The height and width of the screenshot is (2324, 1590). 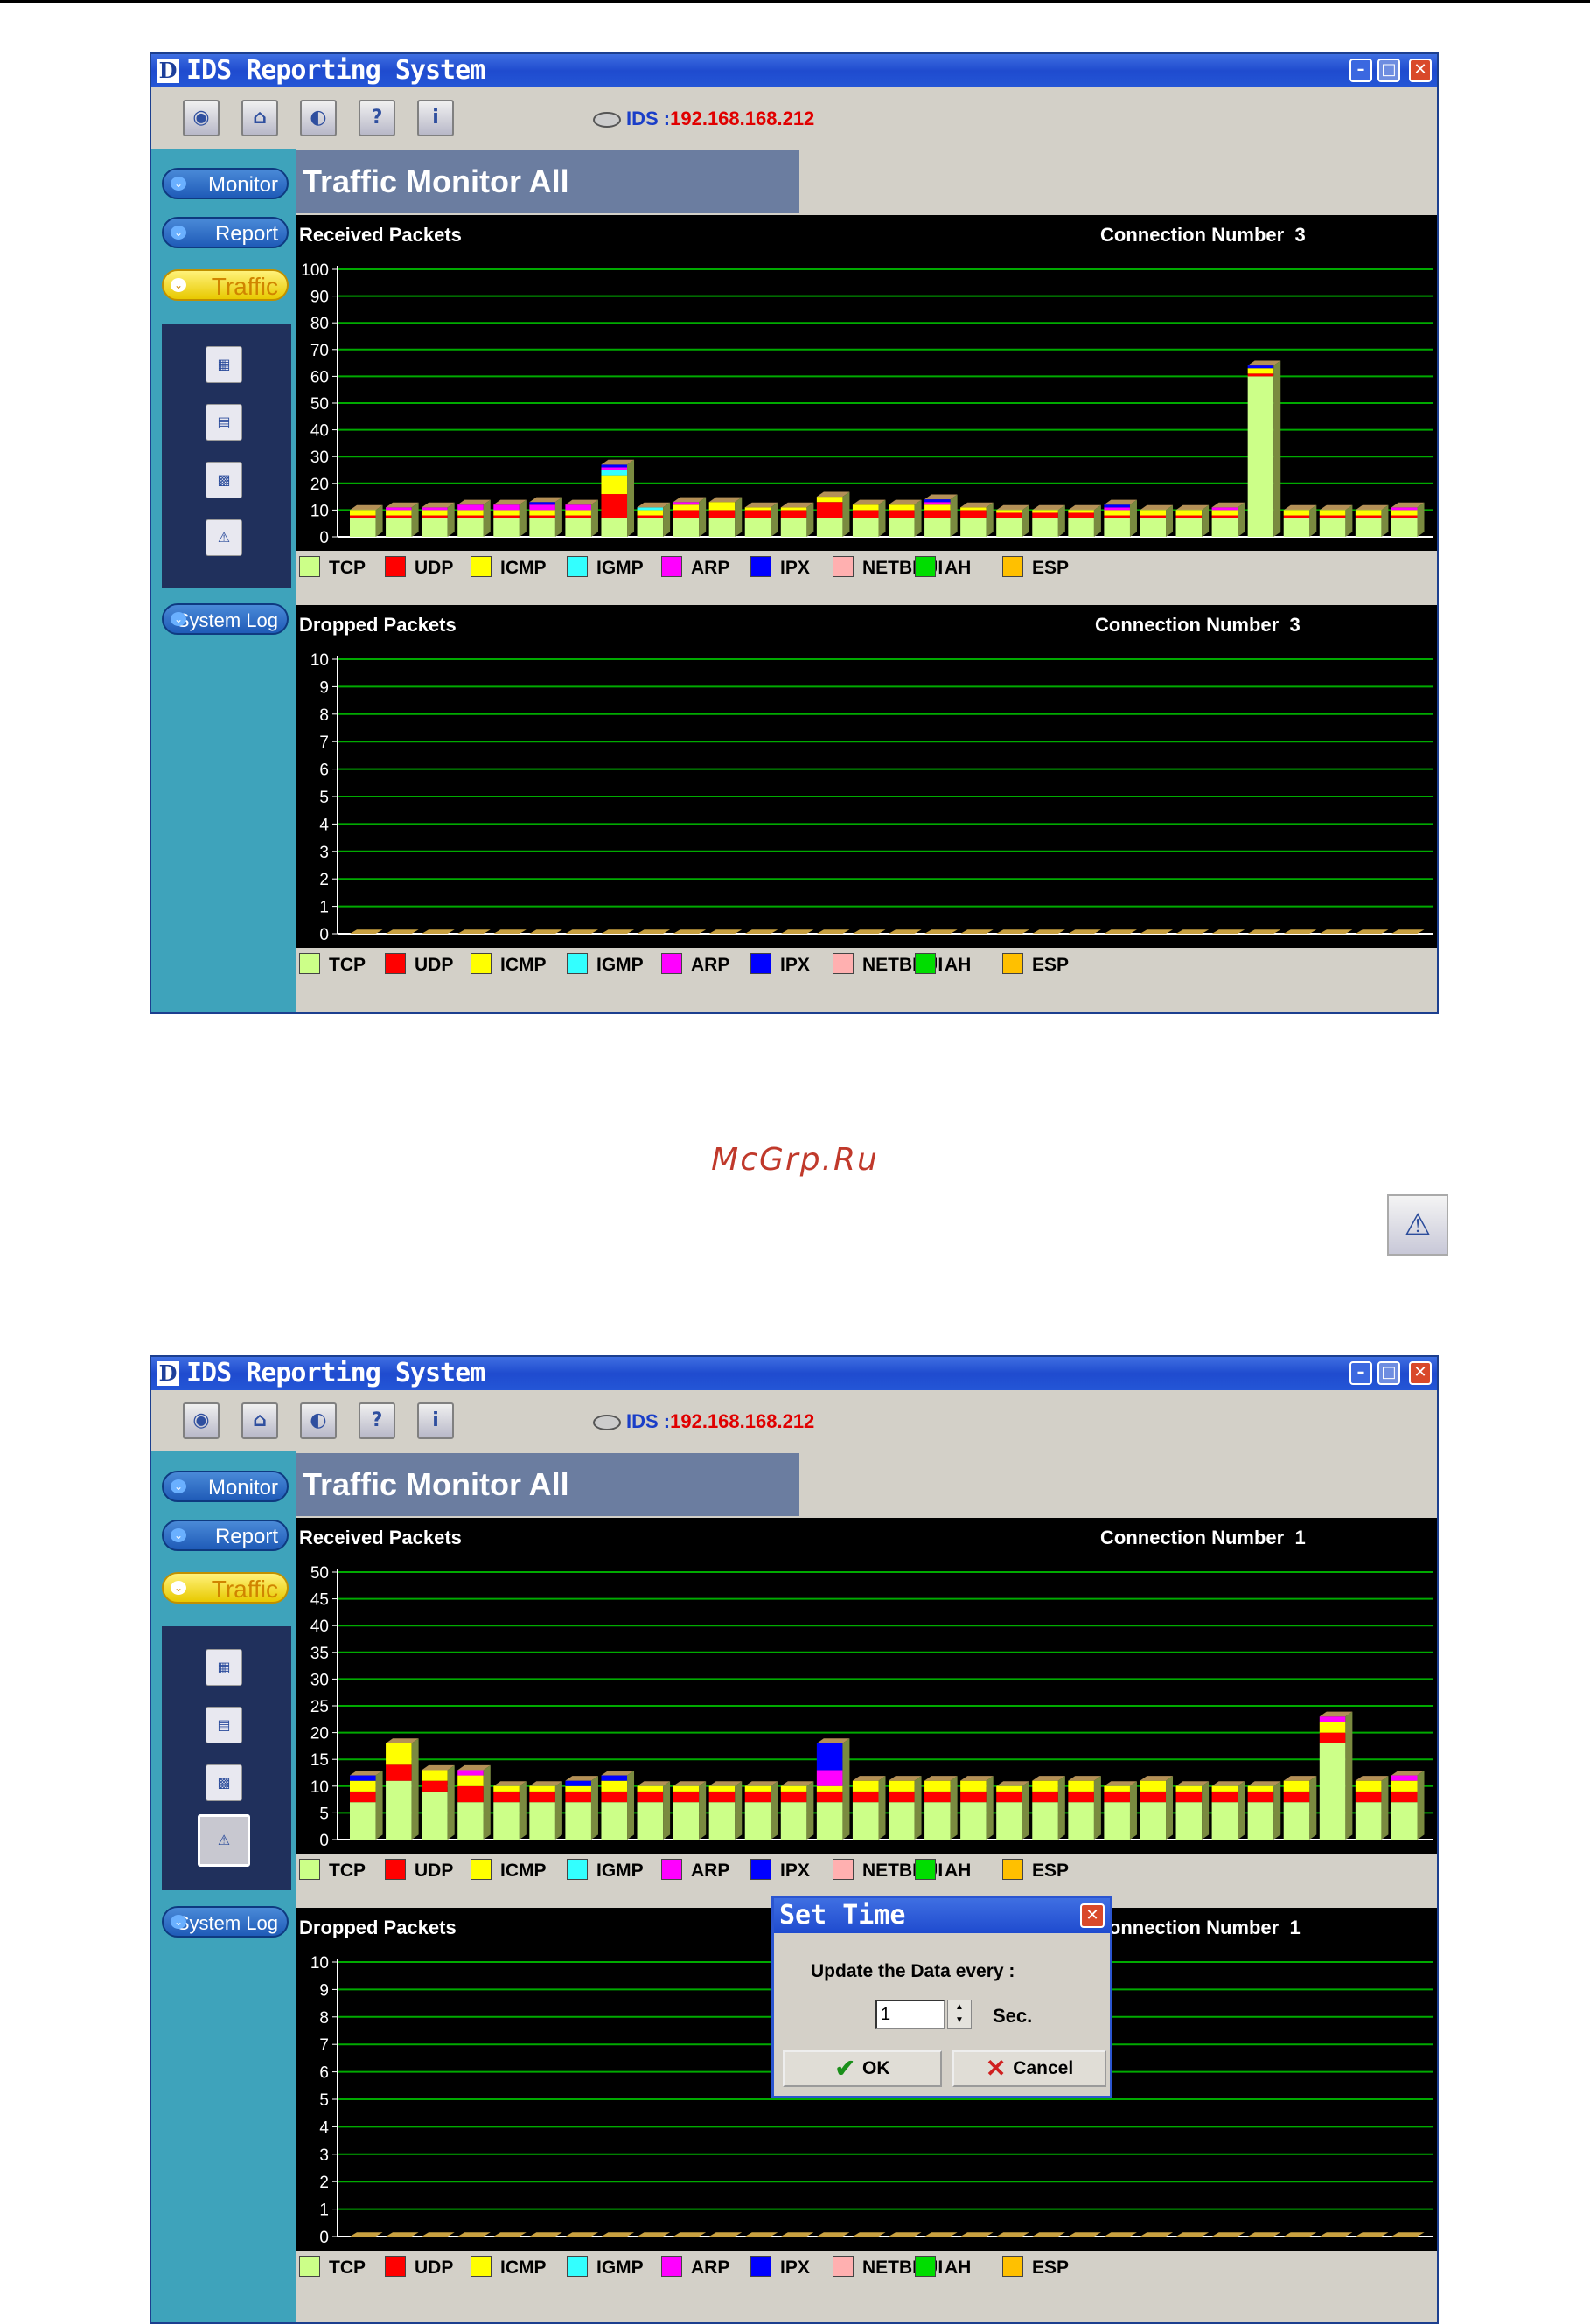 What do you see at coordinates (324, 880) in the screenshot?
I see `y-tick-label: 2` at bounding box center [324, 880].